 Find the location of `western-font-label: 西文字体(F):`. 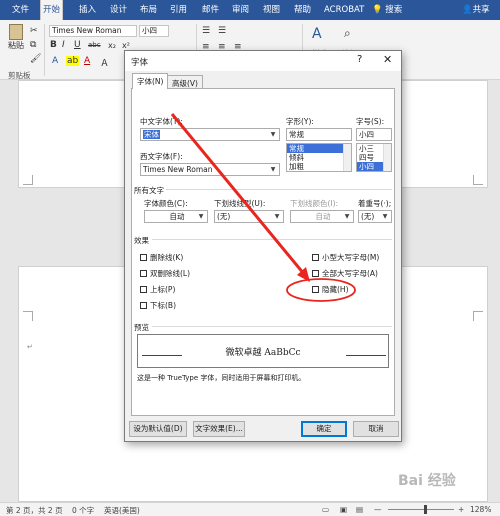

western-font-label: 西文字体(F): is located at coordinates (161, 156).